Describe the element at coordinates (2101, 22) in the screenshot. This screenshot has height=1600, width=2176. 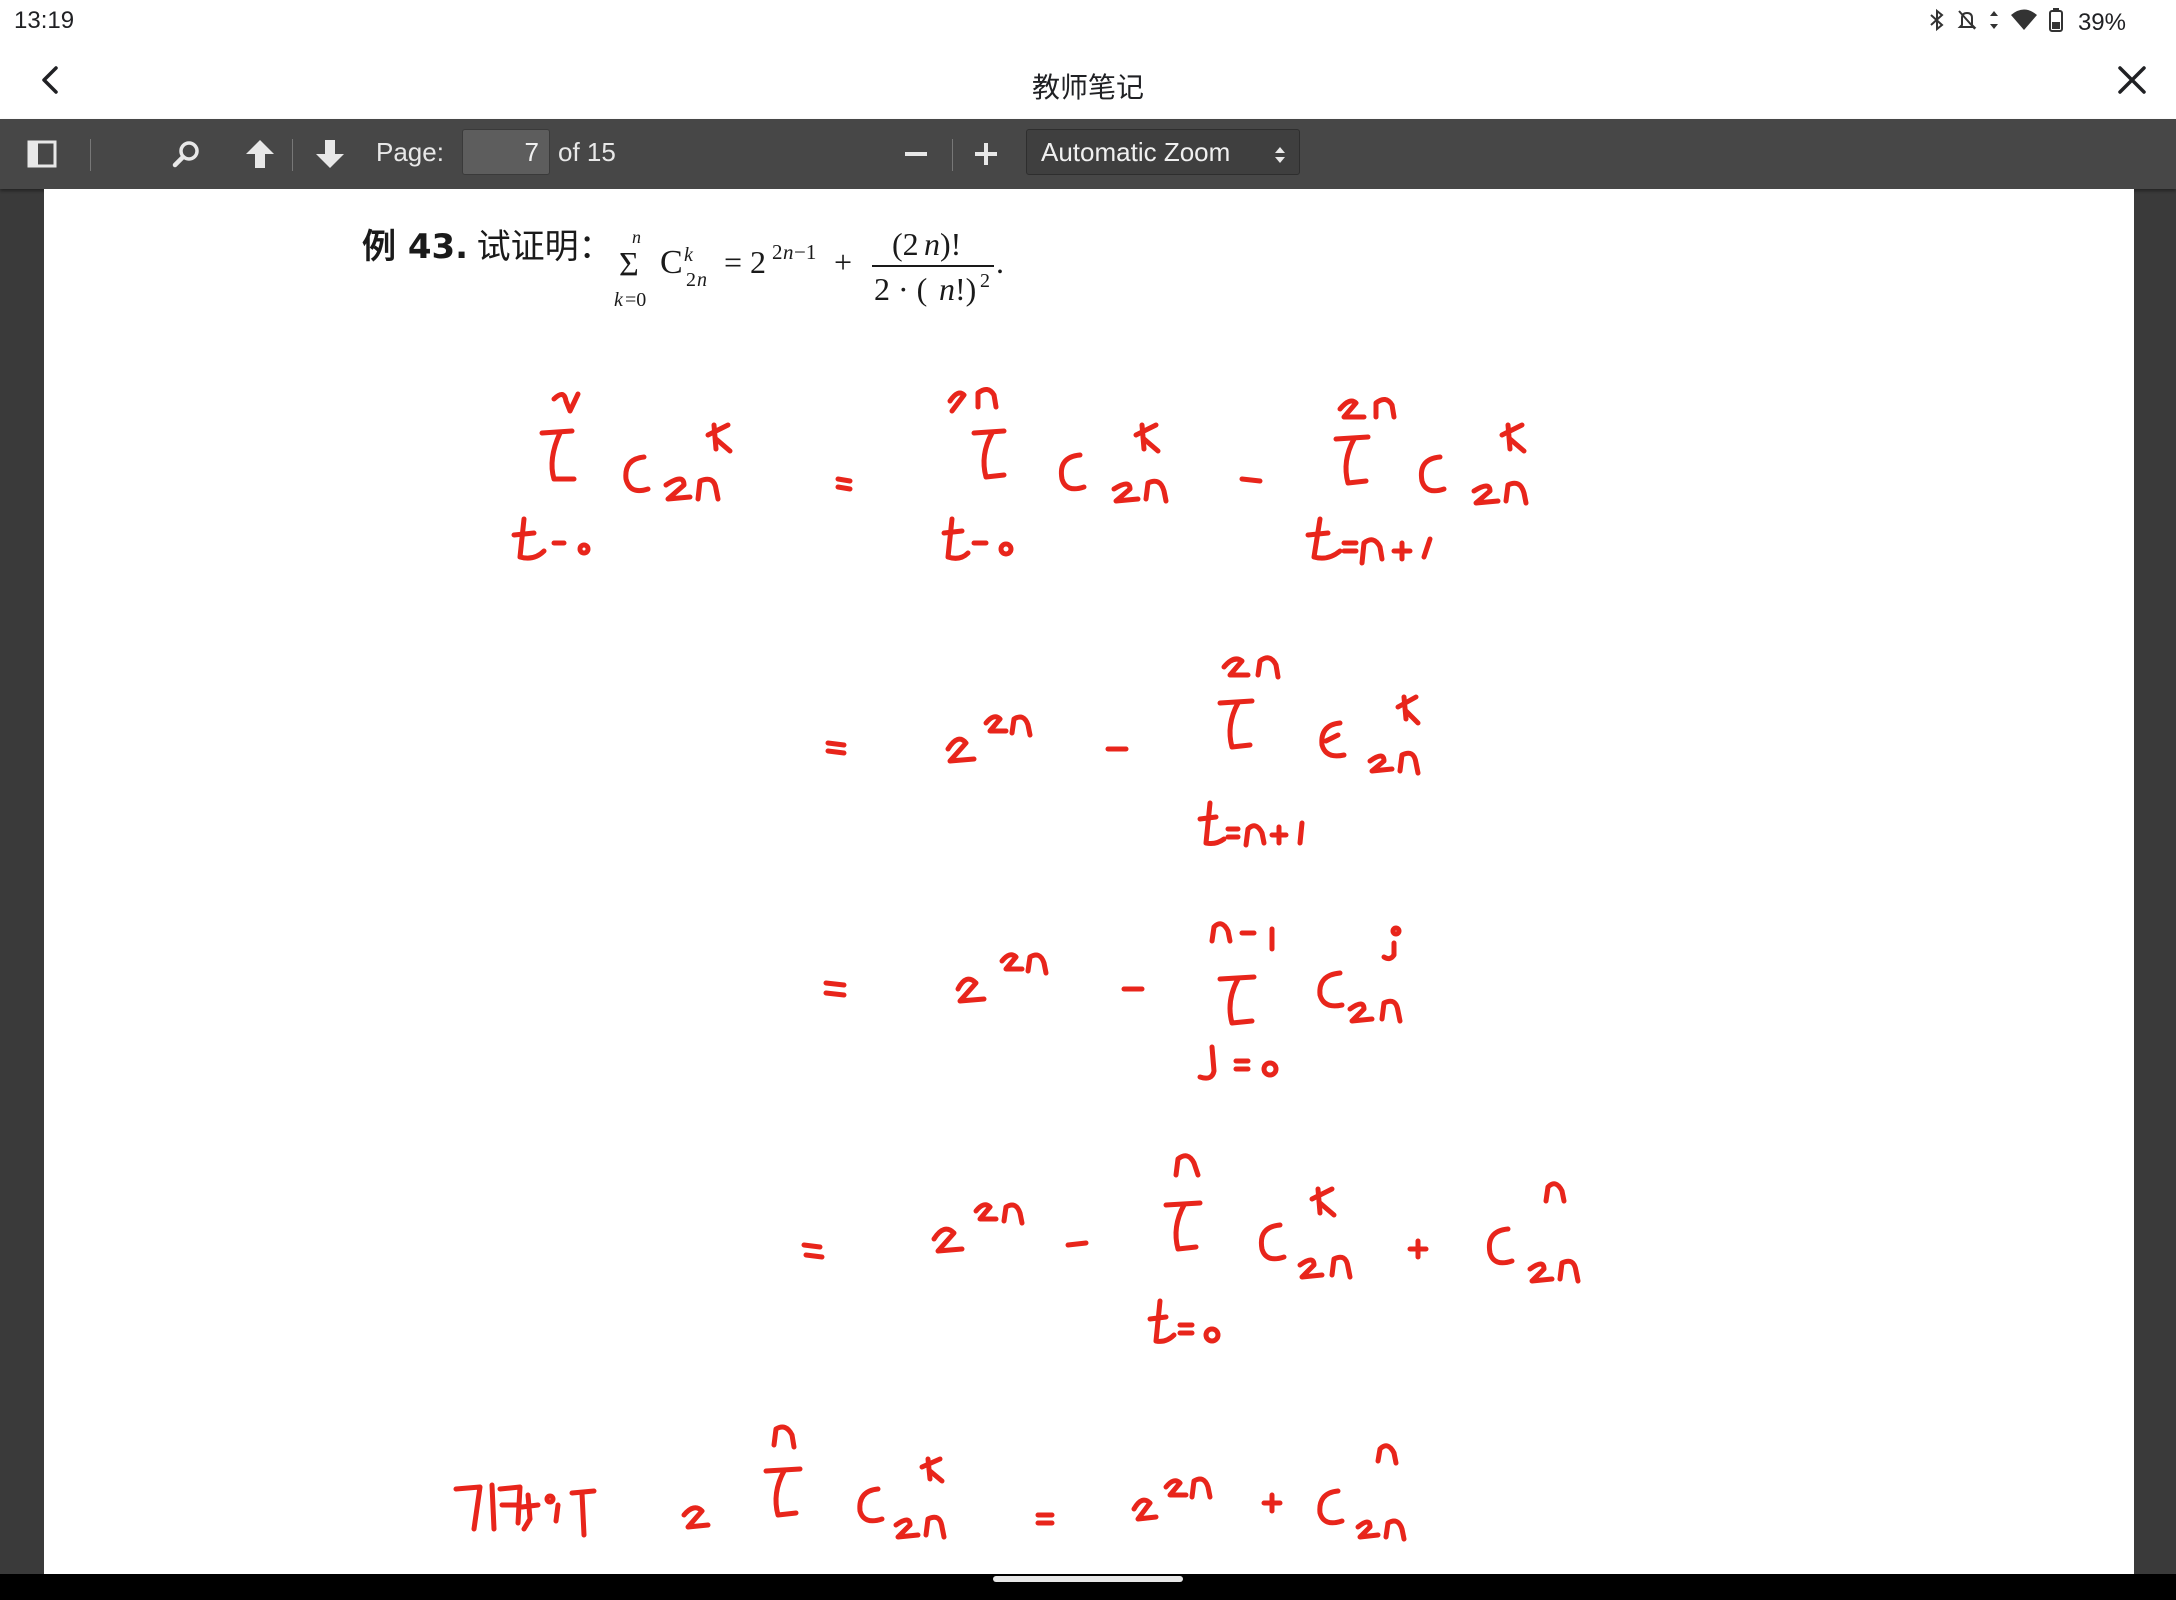
I see `battery-percent: 39%` at that location.